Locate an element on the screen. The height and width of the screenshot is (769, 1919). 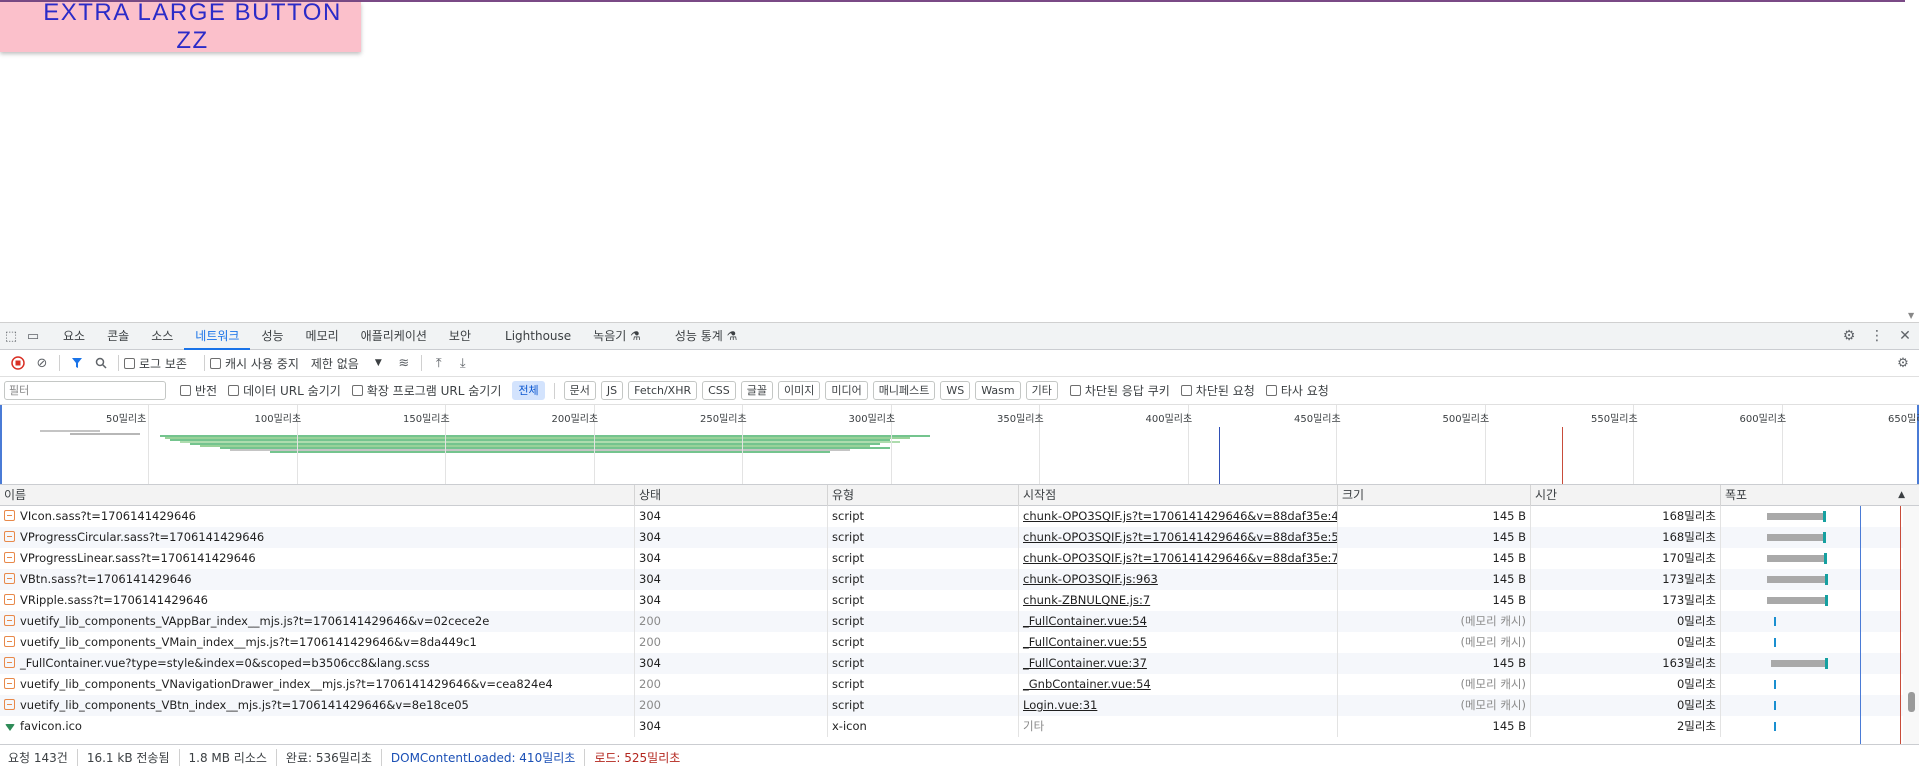
network-settings-gear-icon: ⚙ is located at coordinates (1903, 363).